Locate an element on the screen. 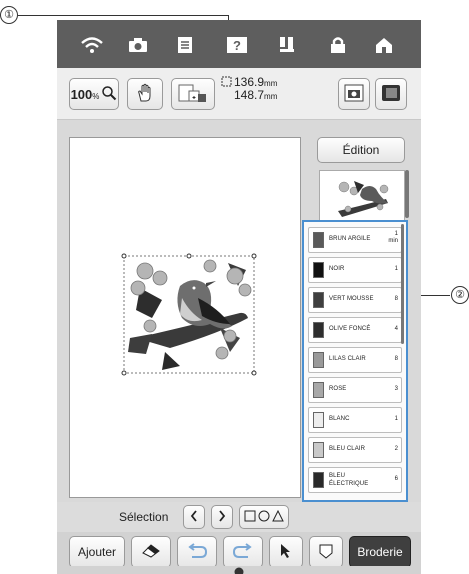 This screenshot has height=574, width=469. thread-item: NOIR 1 is located at coordinates (355, 270).